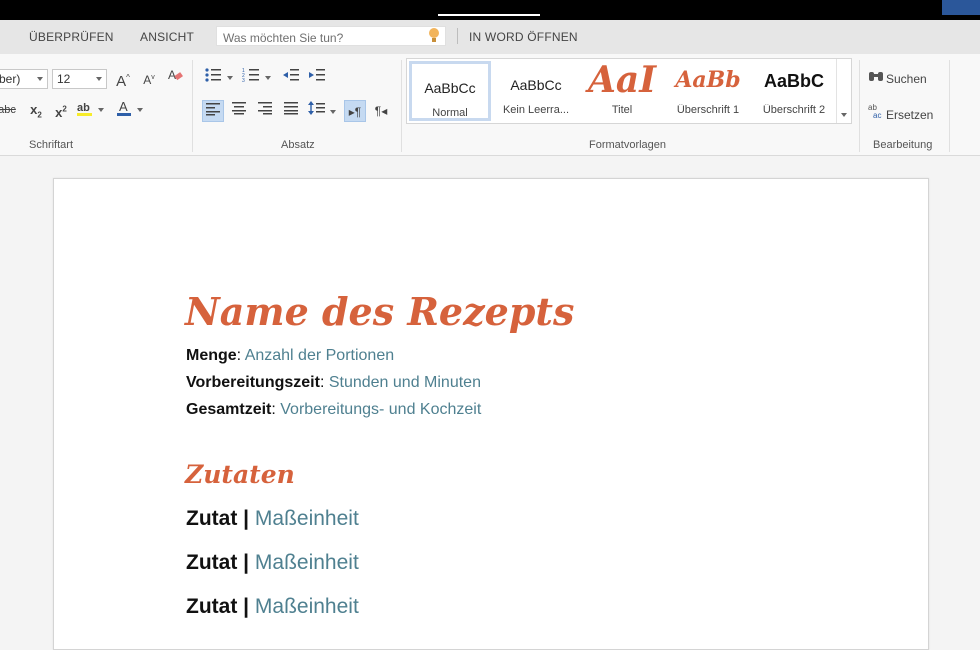  Describe the element at coordinates (213, 111) in the screenshot. I see `align-left-button` at that location.